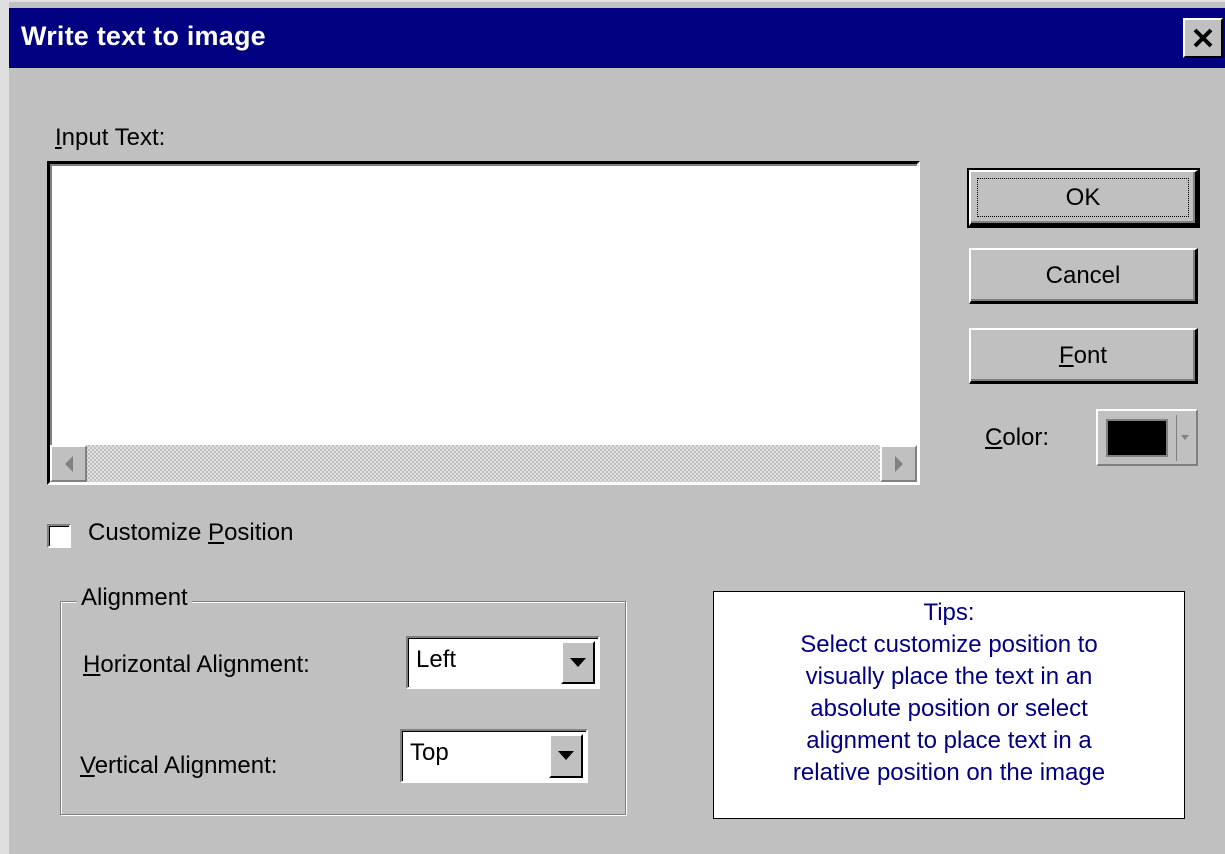 The image size is (1225, 854). What do you see at coordinates (949, 772) in the screenshot?
I see `tips-line: relative position on the image` at bounding box center [949, 772].